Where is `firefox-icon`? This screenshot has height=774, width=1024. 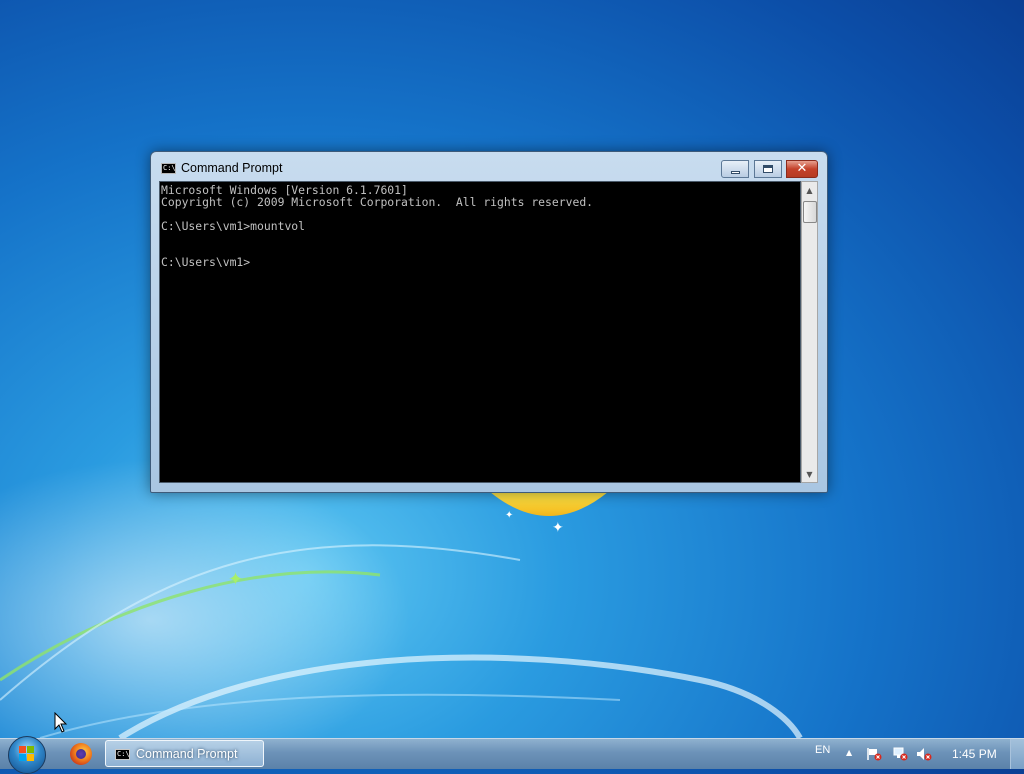 firefox-icon is located at coordinates (81, 754).